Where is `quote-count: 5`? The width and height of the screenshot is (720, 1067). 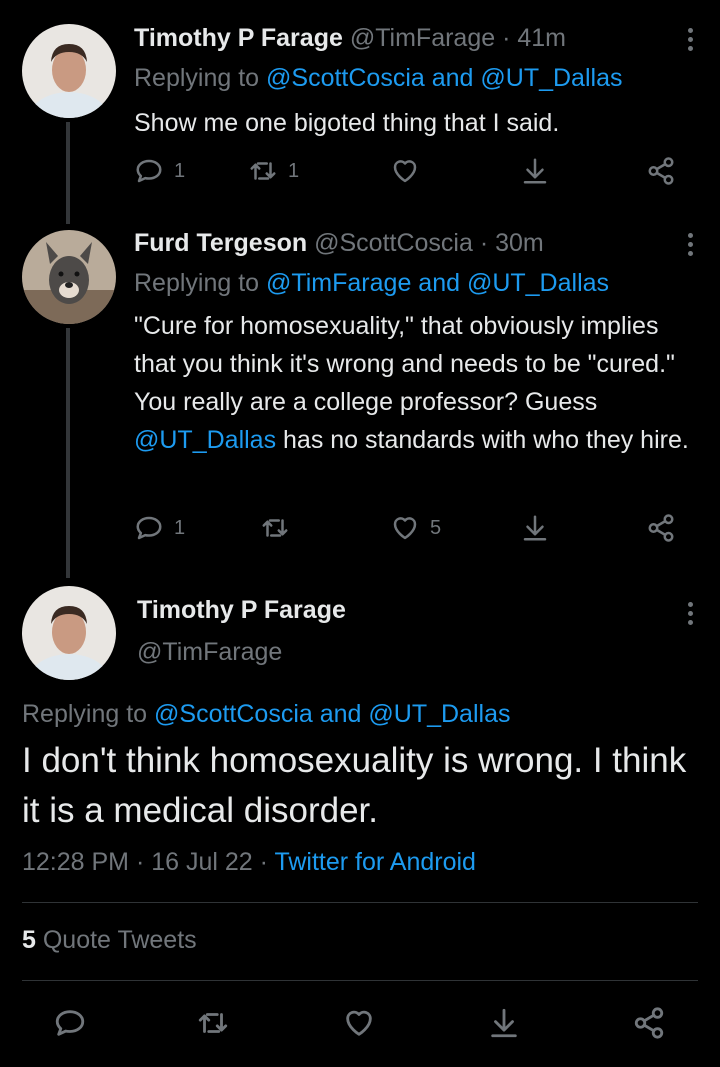 quote-count: 5 is located at coordinates (29, 940).